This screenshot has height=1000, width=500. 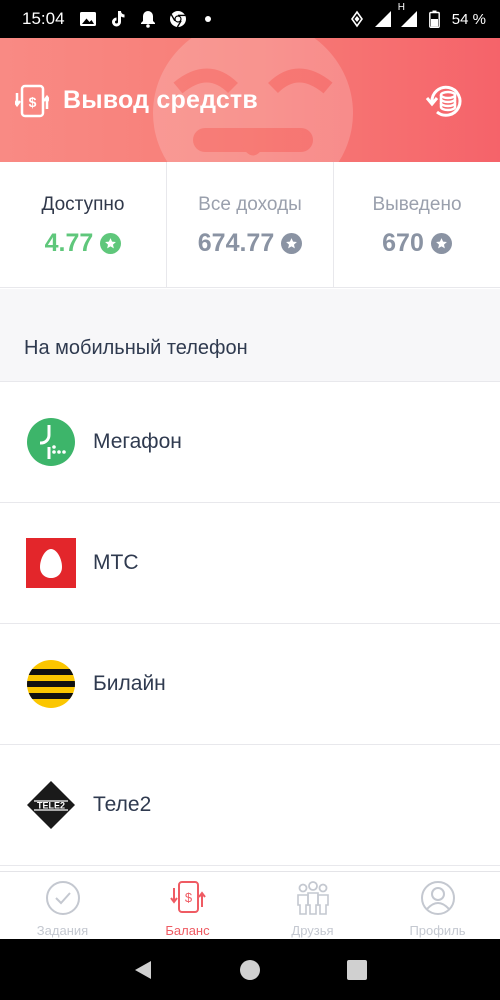 What do you see at coordinates (51, 563) in the screenshot?
I see `mts-logo` at bounding box center [51, 563].